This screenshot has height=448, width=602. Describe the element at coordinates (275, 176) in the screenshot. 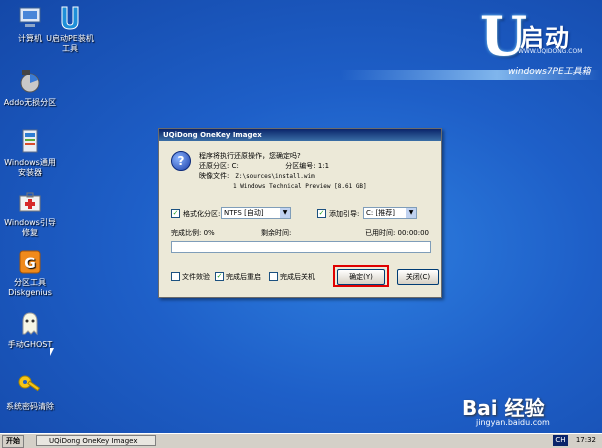

I see `image-file-path: Z:\sources\install.wim` at that location.